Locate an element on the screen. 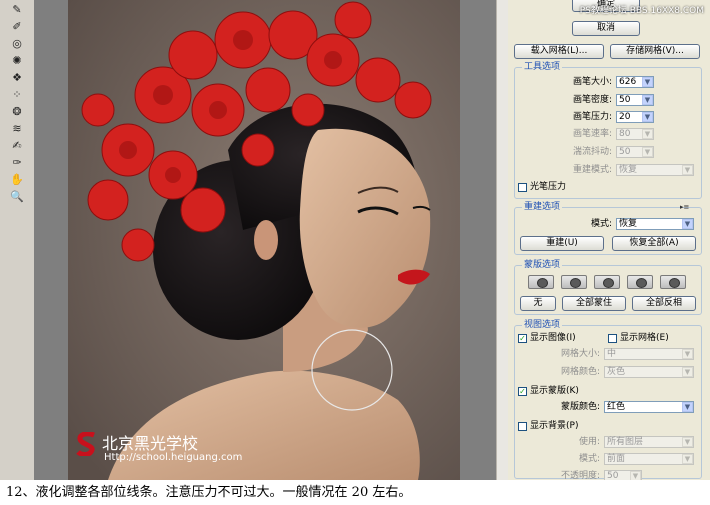 This screenshot has height=505, width=710. backdrop-use-select: 所有图层 ▼ is located at coordinates (649, 442).